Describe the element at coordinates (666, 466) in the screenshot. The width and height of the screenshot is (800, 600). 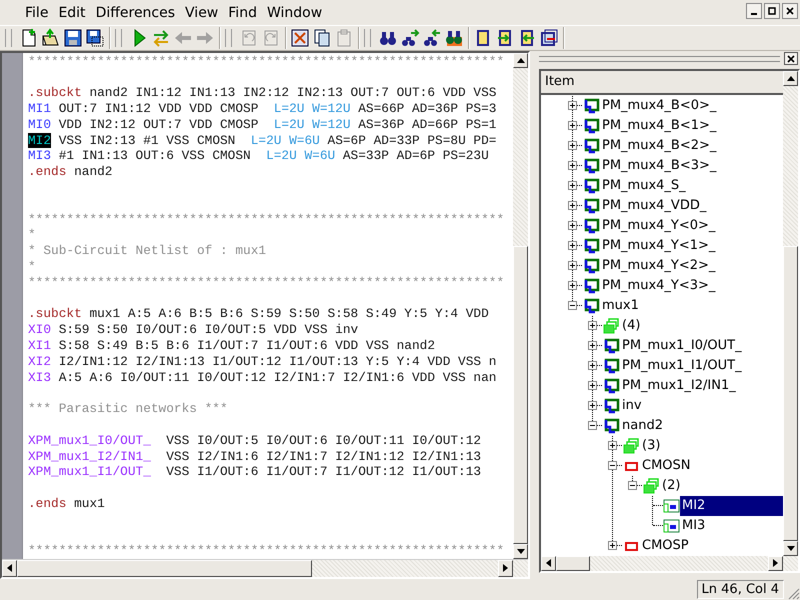
I see `tree-item: CMOSN` at that location.